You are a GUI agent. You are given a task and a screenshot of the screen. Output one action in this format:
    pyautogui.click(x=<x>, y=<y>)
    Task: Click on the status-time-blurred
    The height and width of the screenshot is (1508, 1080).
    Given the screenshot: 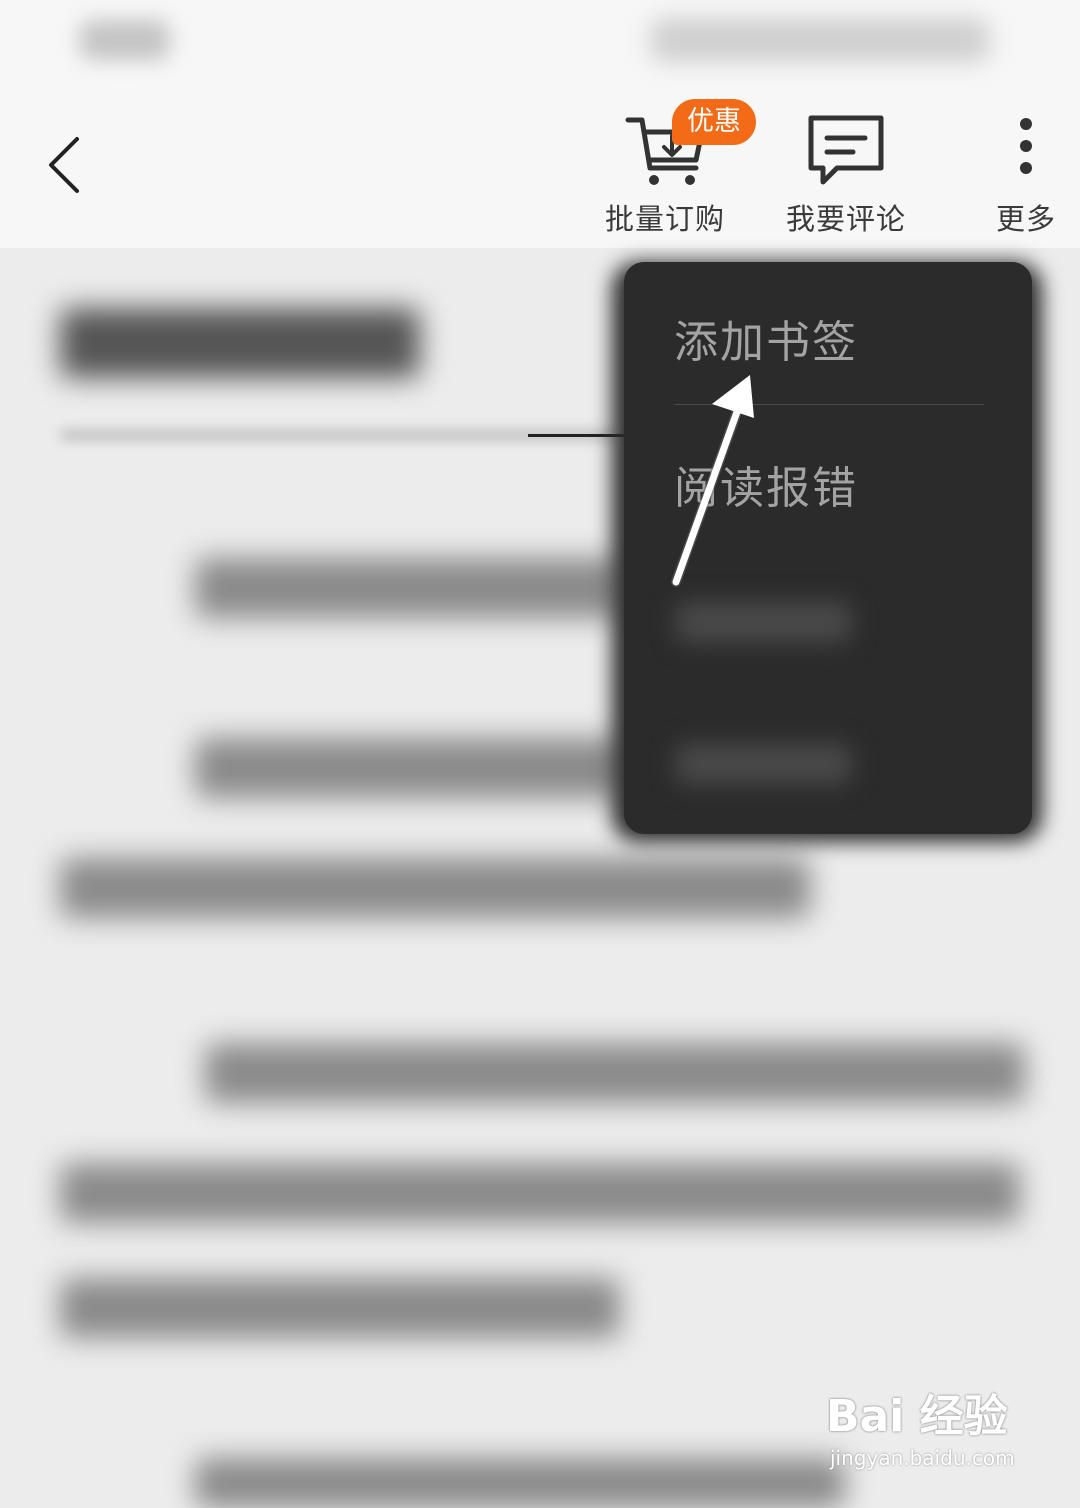 What is the action you would take?
    pyautogui.click(x=125, y=40)
    